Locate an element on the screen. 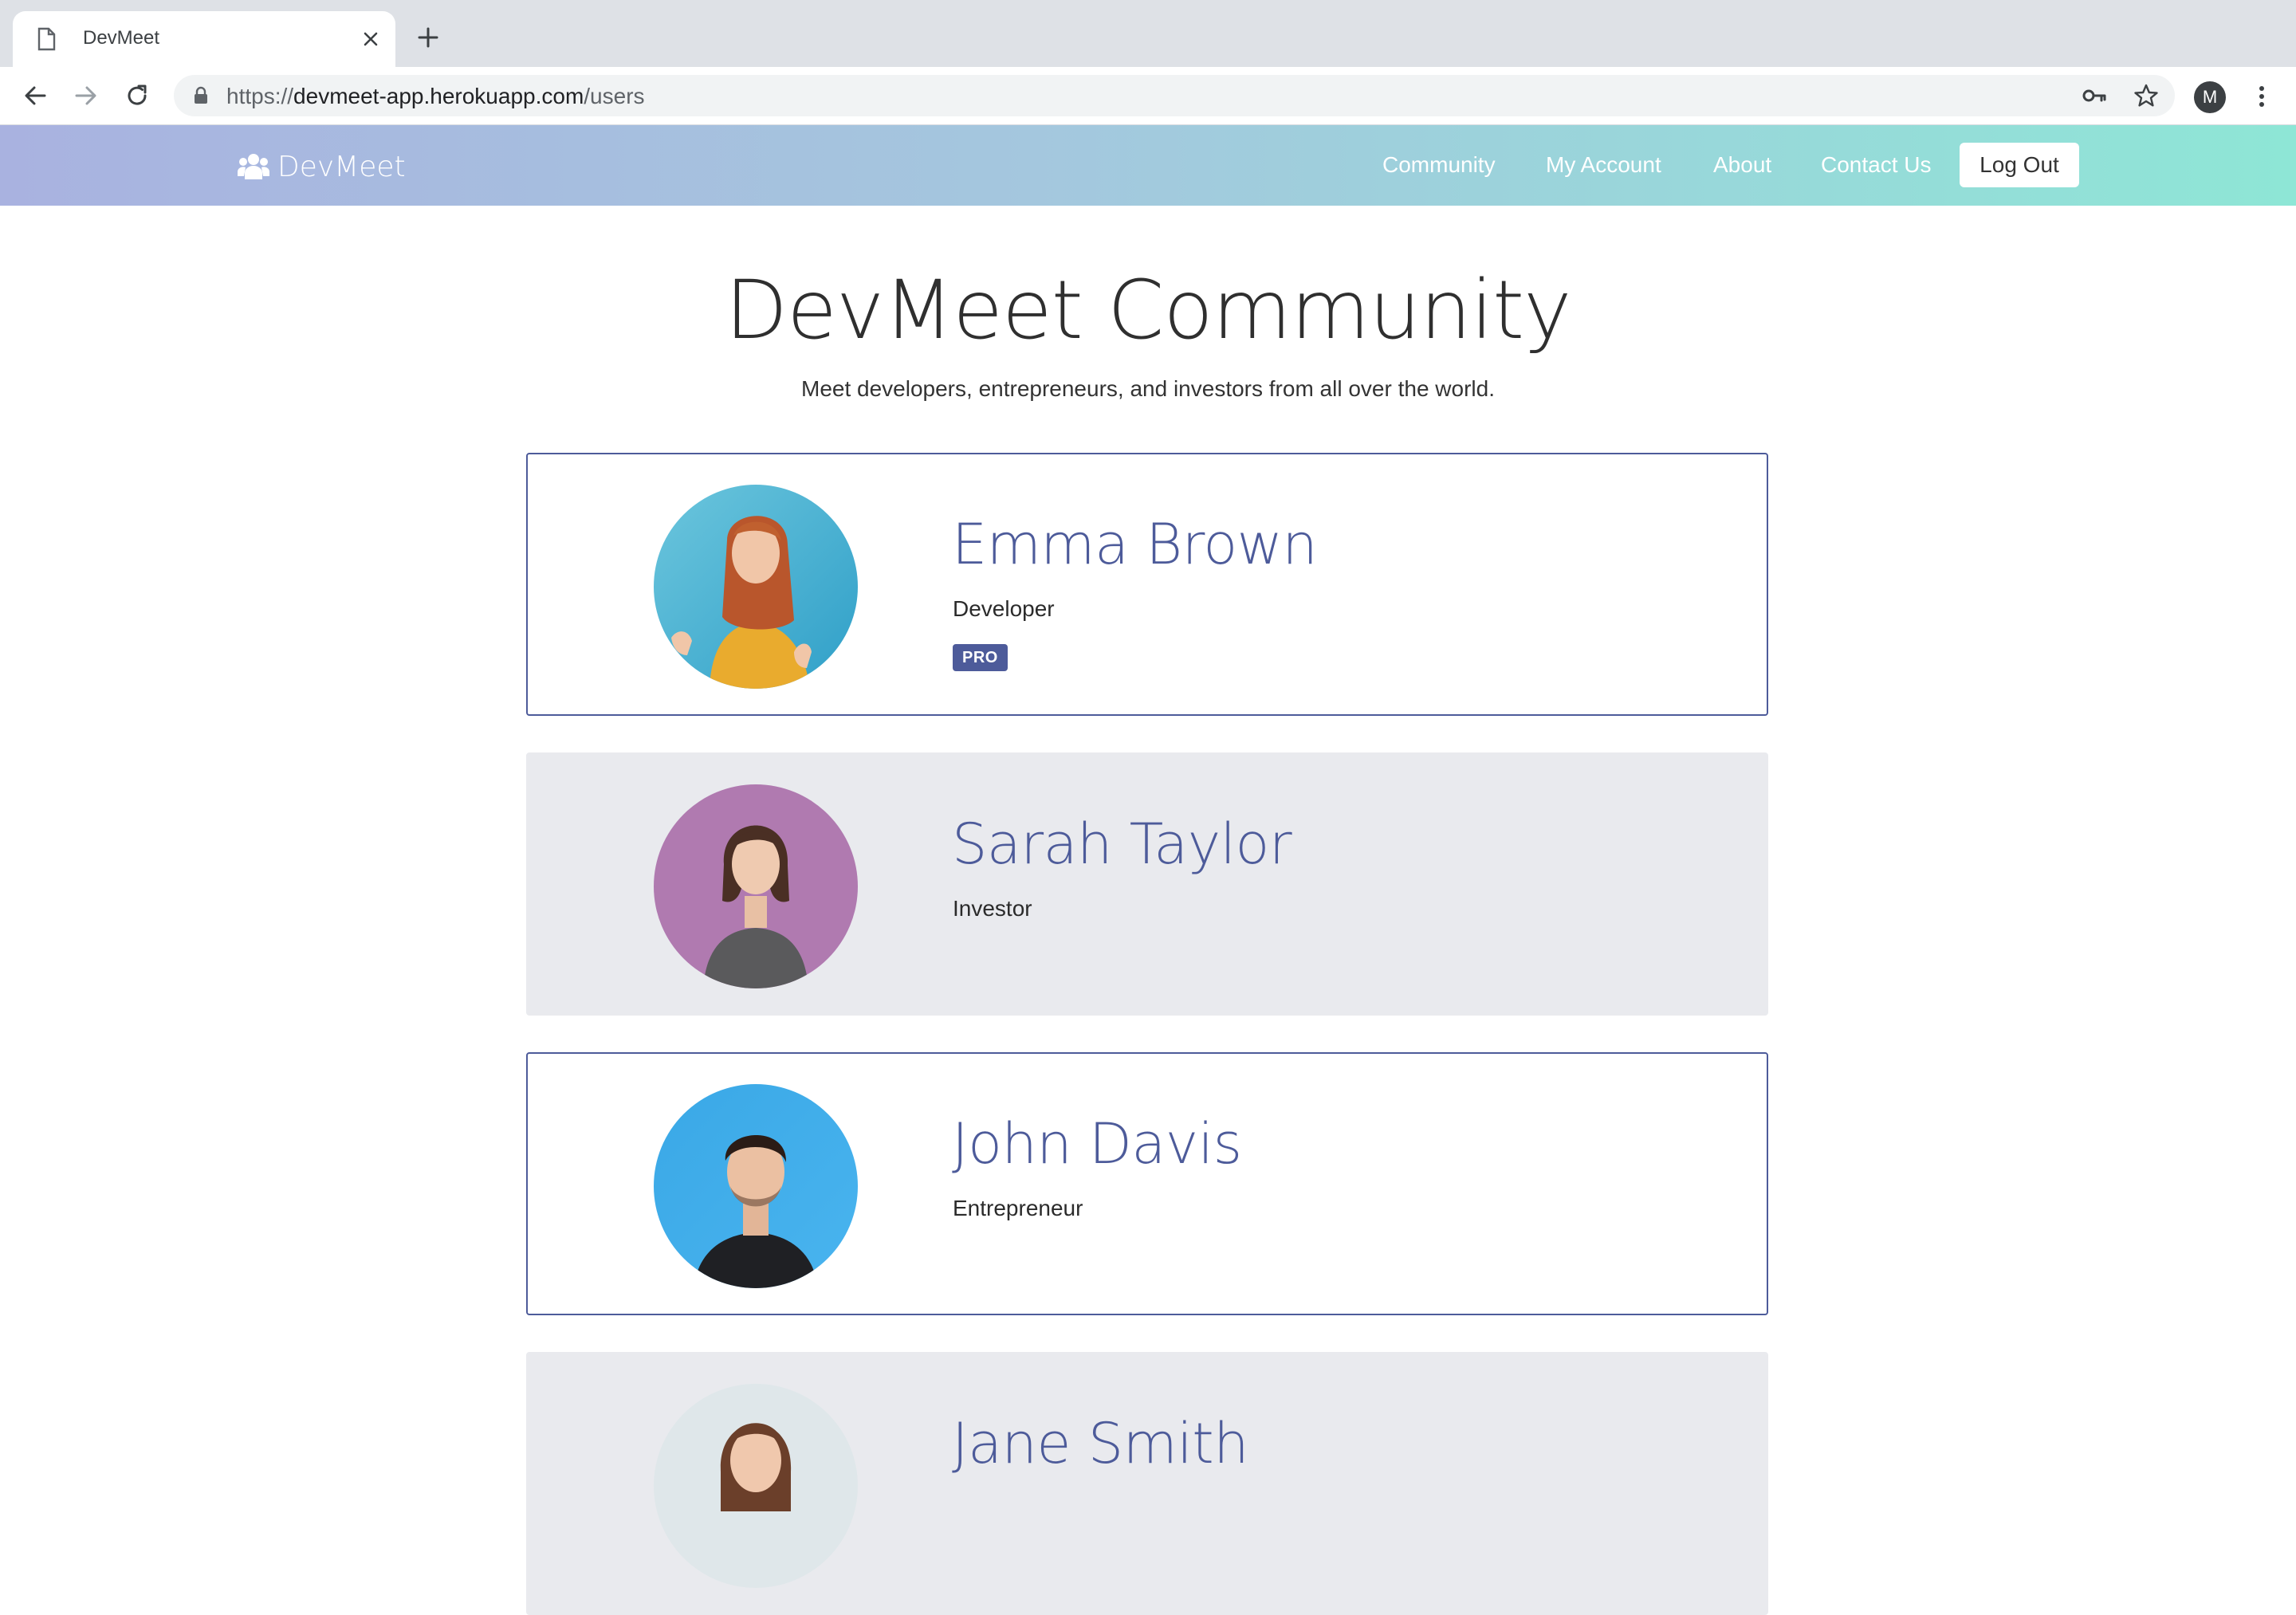  profile-avatar: M is located at coordinates (2210, 97).